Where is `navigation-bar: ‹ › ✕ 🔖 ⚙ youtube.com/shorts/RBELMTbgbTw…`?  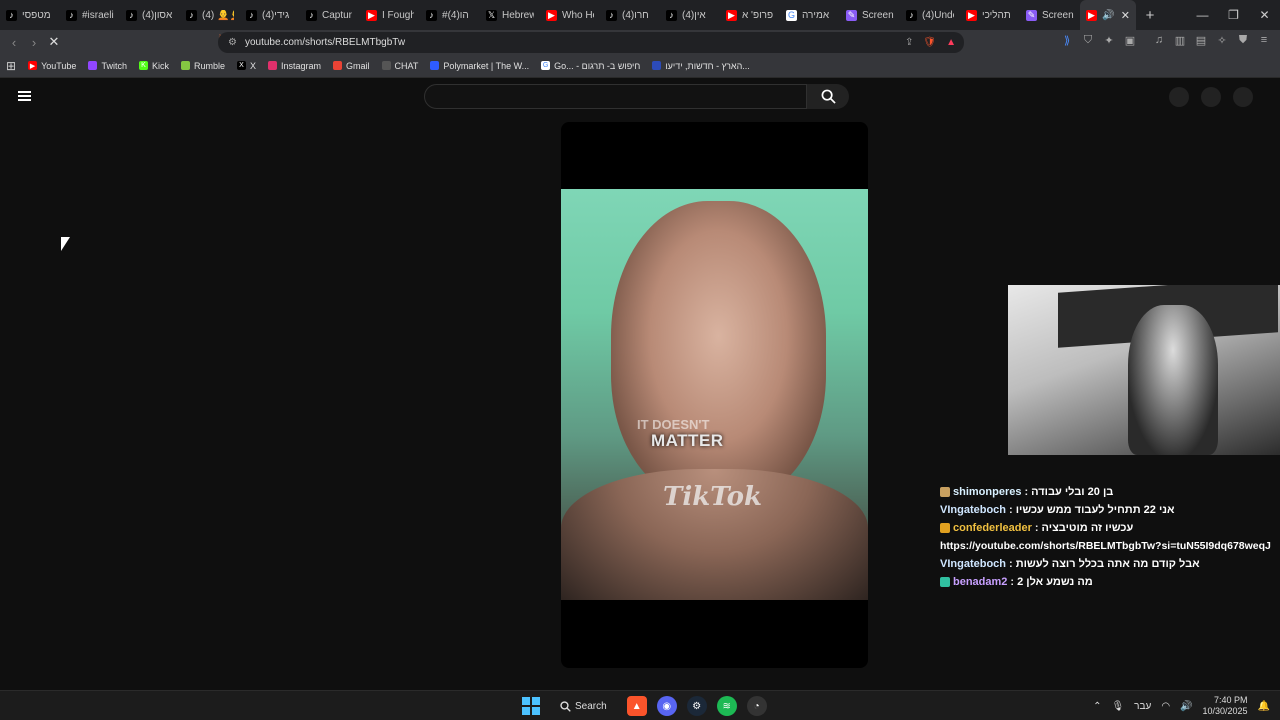 navigation-bar: ‹ › ✕ 🔖 ⚙ youtube.com/shorts/RBELMTbgbTw… is located at coordinates (640, 42).